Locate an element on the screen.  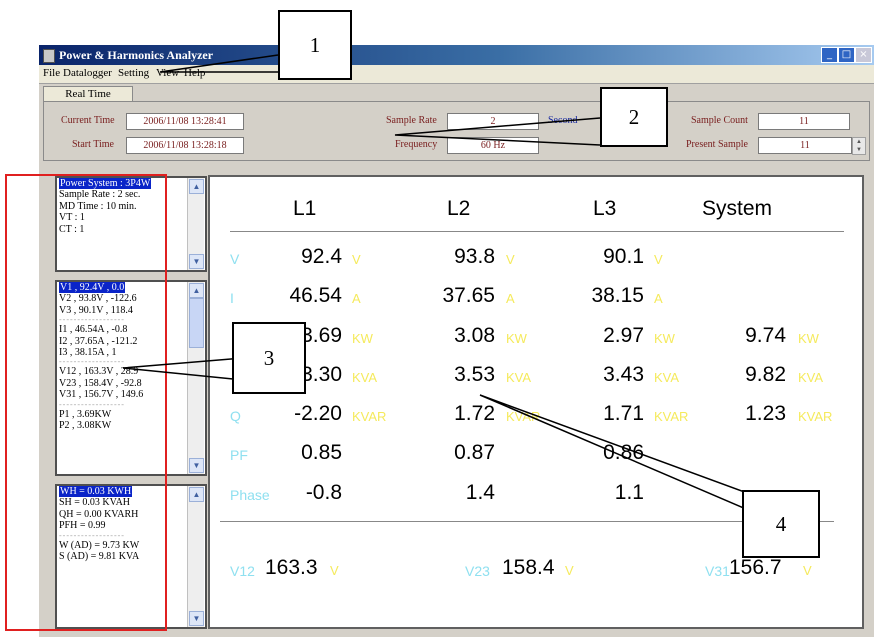
callout-1: 1 is located at coordinates (315, 45).